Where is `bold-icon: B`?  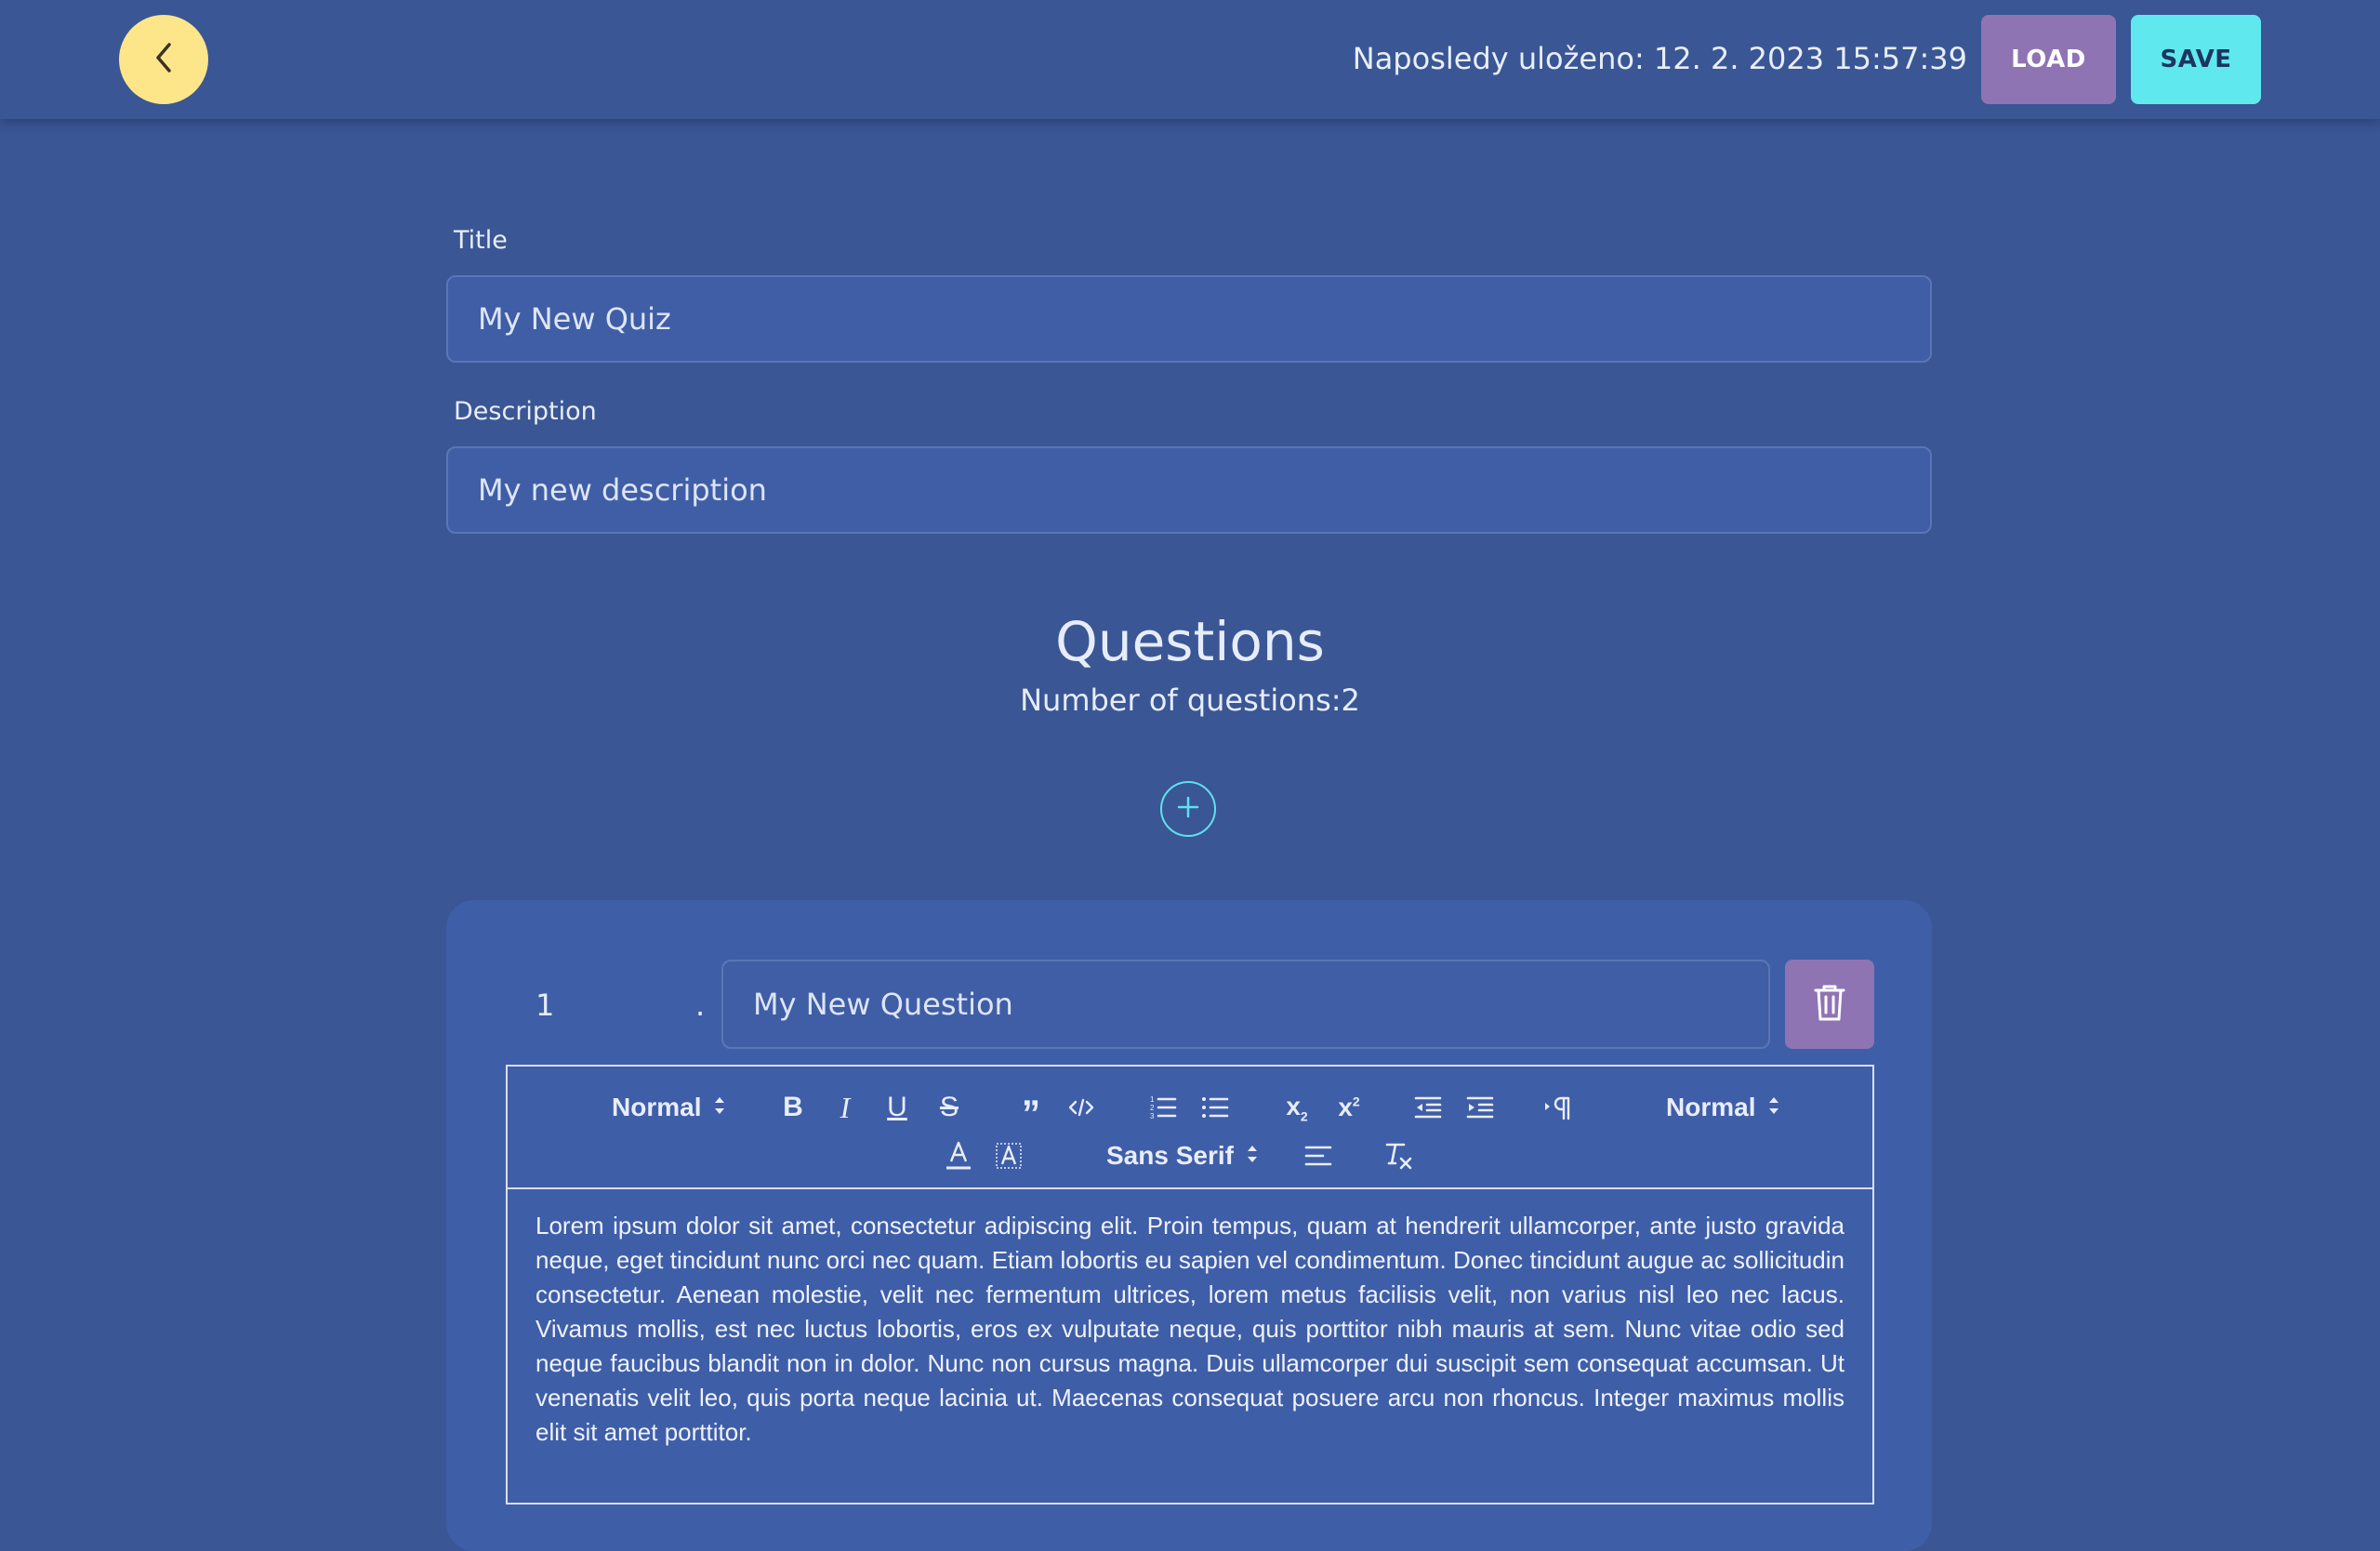
bold-icon: B is located at coordinates (793, 1107).